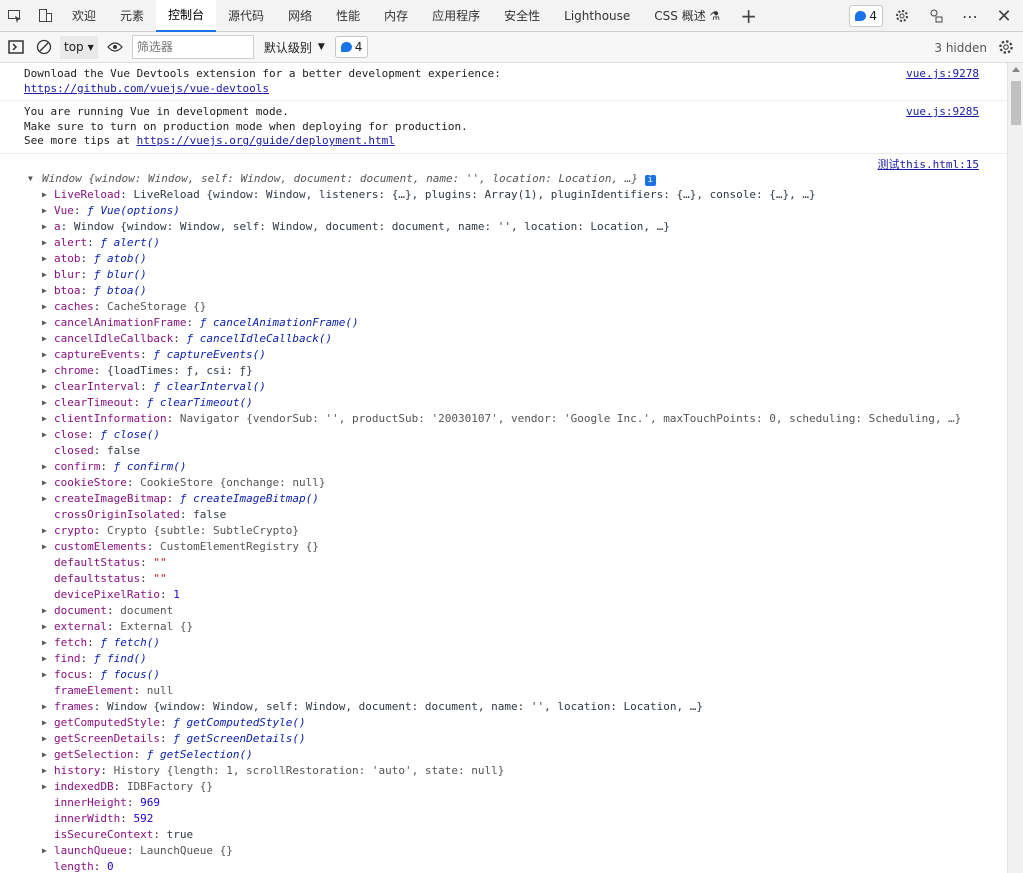 Image resolution: width=1023 pixels, height=873 pixels. Describe the element at coordinates (650, 180) in the screenshot. I see `info-icon: i` at that location.